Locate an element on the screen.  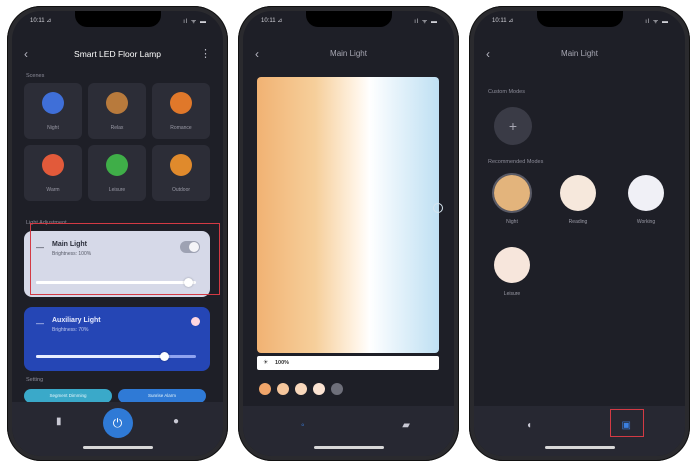
power-button-icon: ⏻ is located at coordinates (117, 423).